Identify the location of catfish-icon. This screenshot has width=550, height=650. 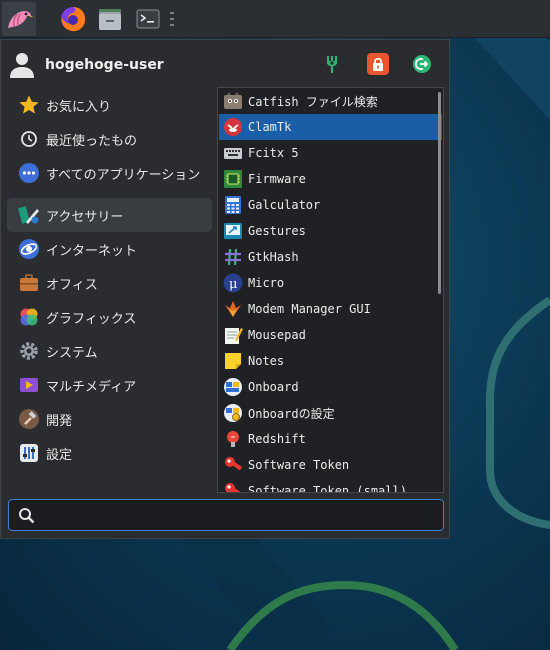
(233, 101).